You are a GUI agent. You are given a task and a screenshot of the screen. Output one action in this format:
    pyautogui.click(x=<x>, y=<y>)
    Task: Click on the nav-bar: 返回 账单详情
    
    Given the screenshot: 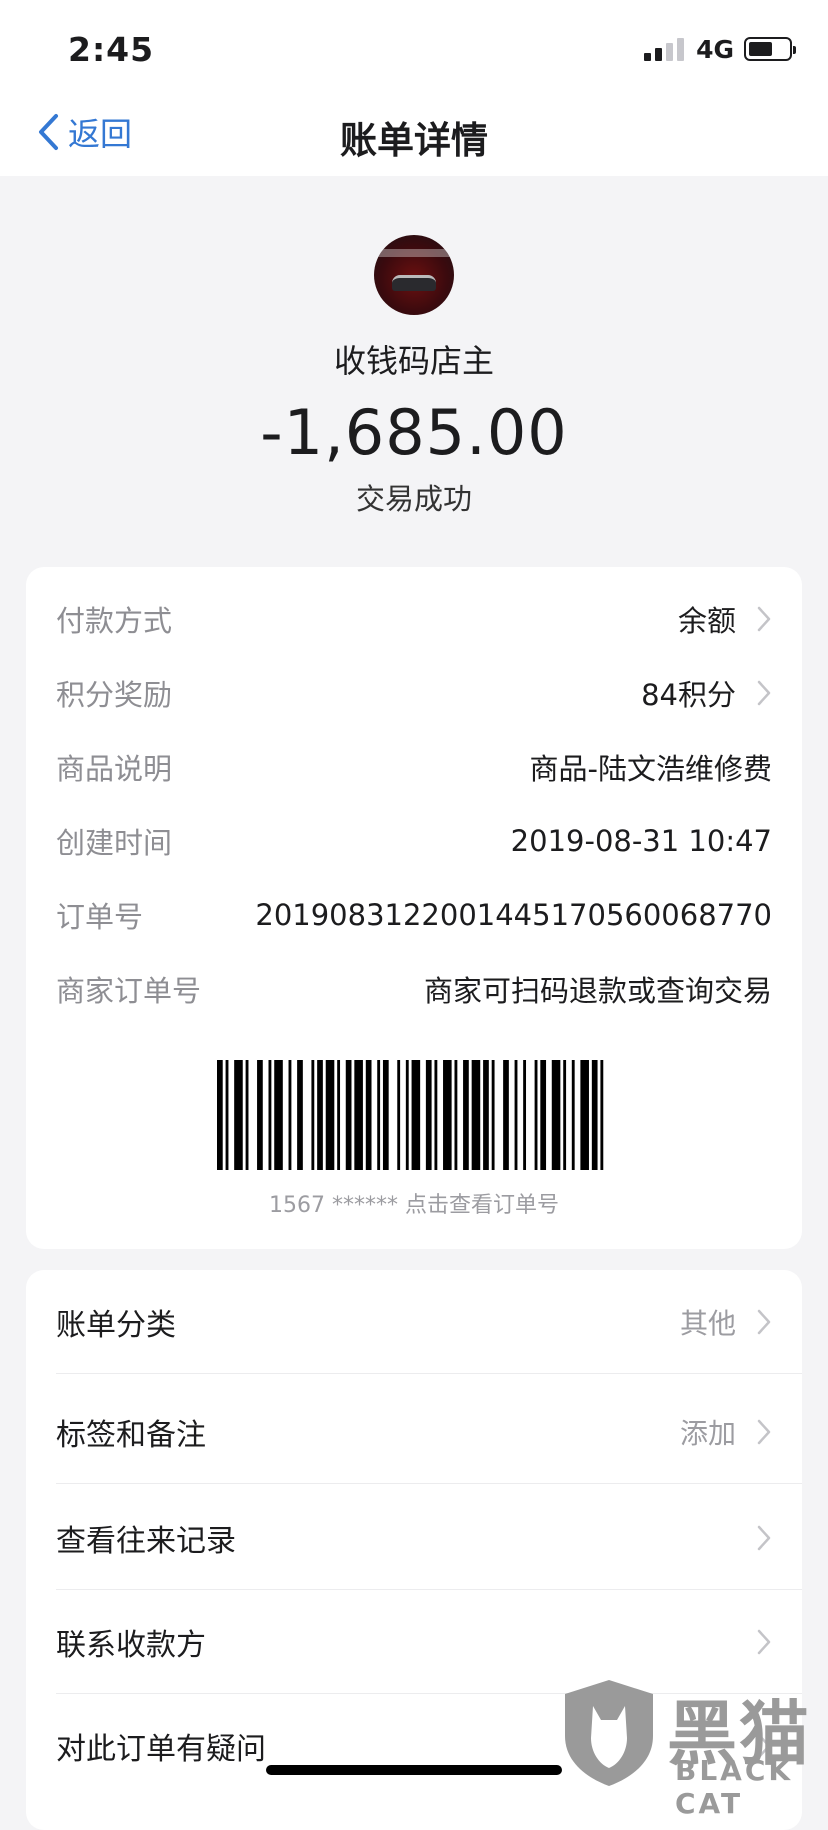 What is the action you would take?
    pyautogui.click(x=414, y=132)
    